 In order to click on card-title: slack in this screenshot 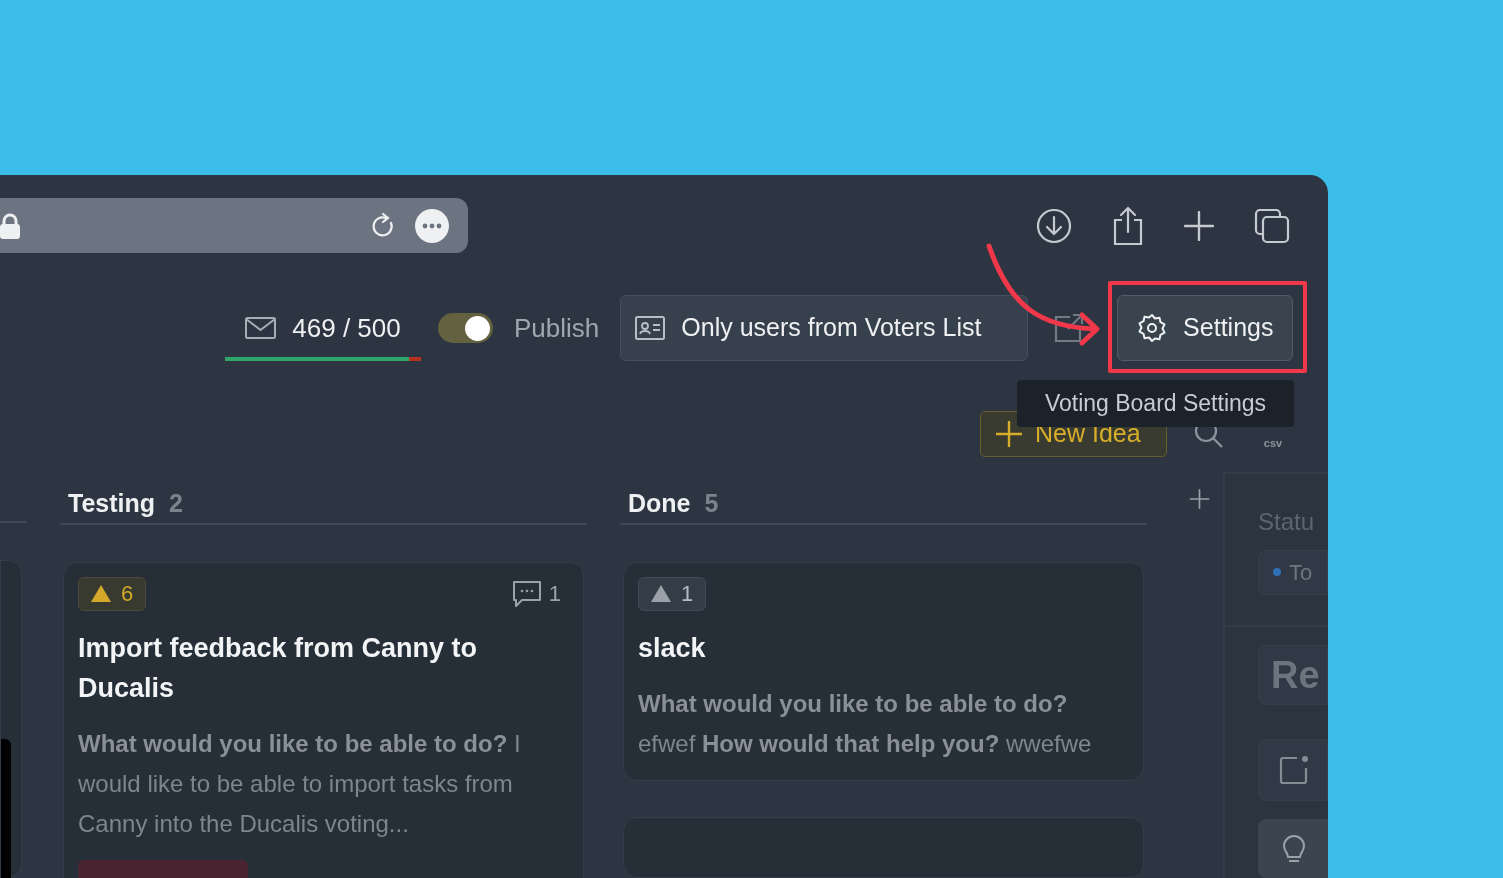, I will do `click(672, 648)`.